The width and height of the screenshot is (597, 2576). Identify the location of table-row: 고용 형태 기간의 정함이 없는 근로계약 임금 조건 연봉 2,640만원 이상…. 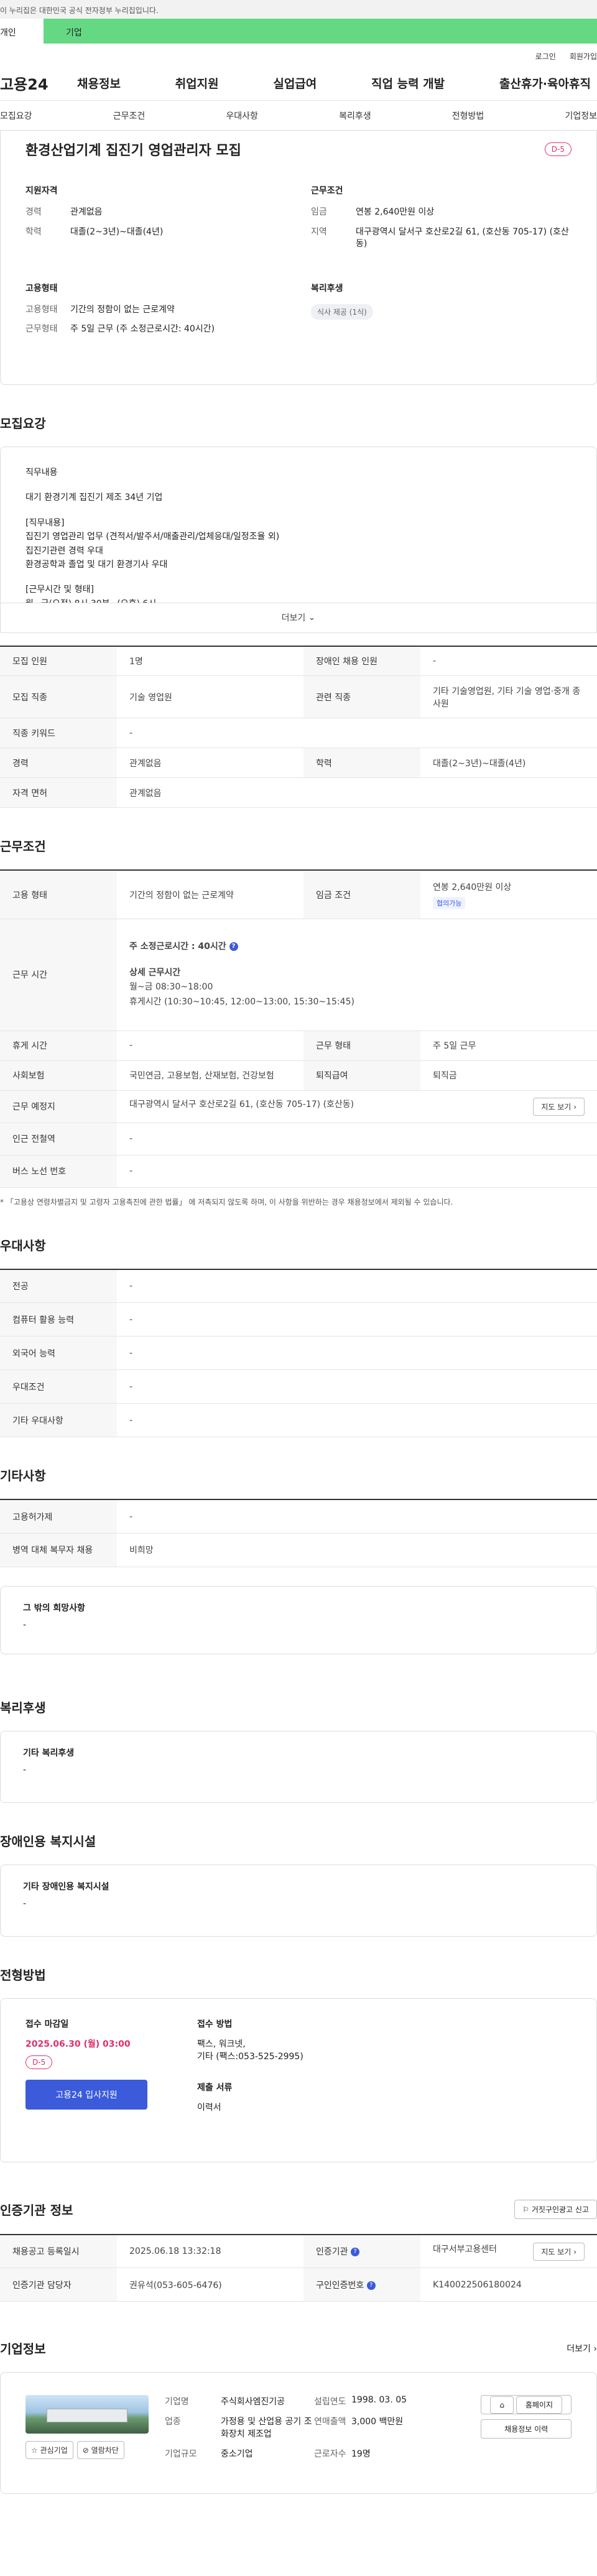
(298, 894).